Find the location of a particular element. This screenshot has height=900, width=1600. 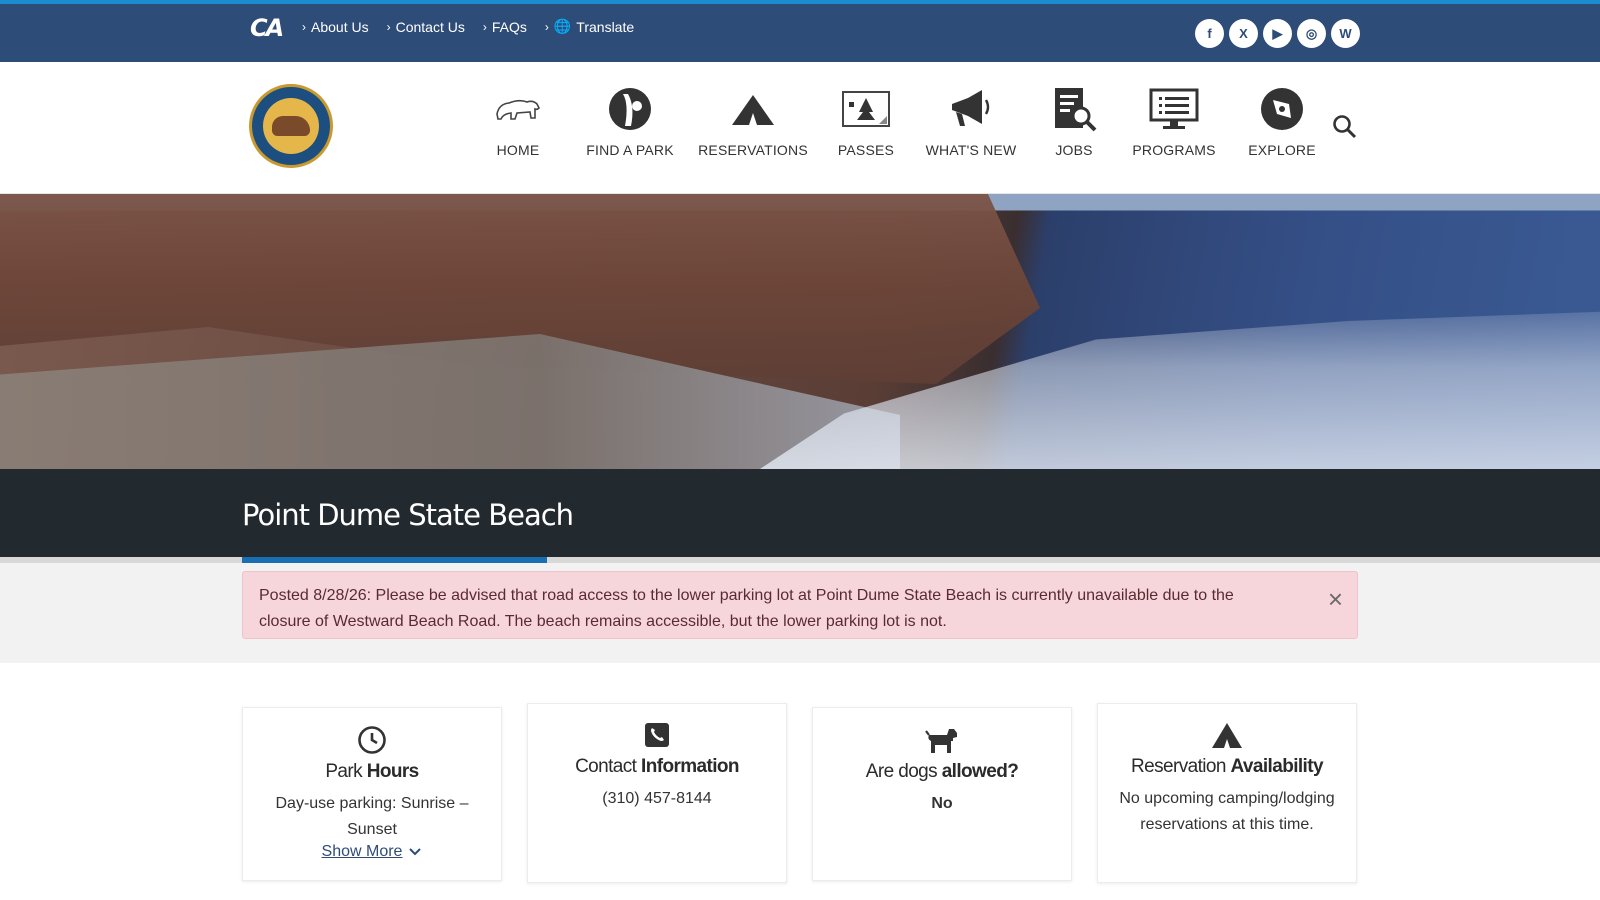

job-search-icon is located at coordinates (1074, 109).